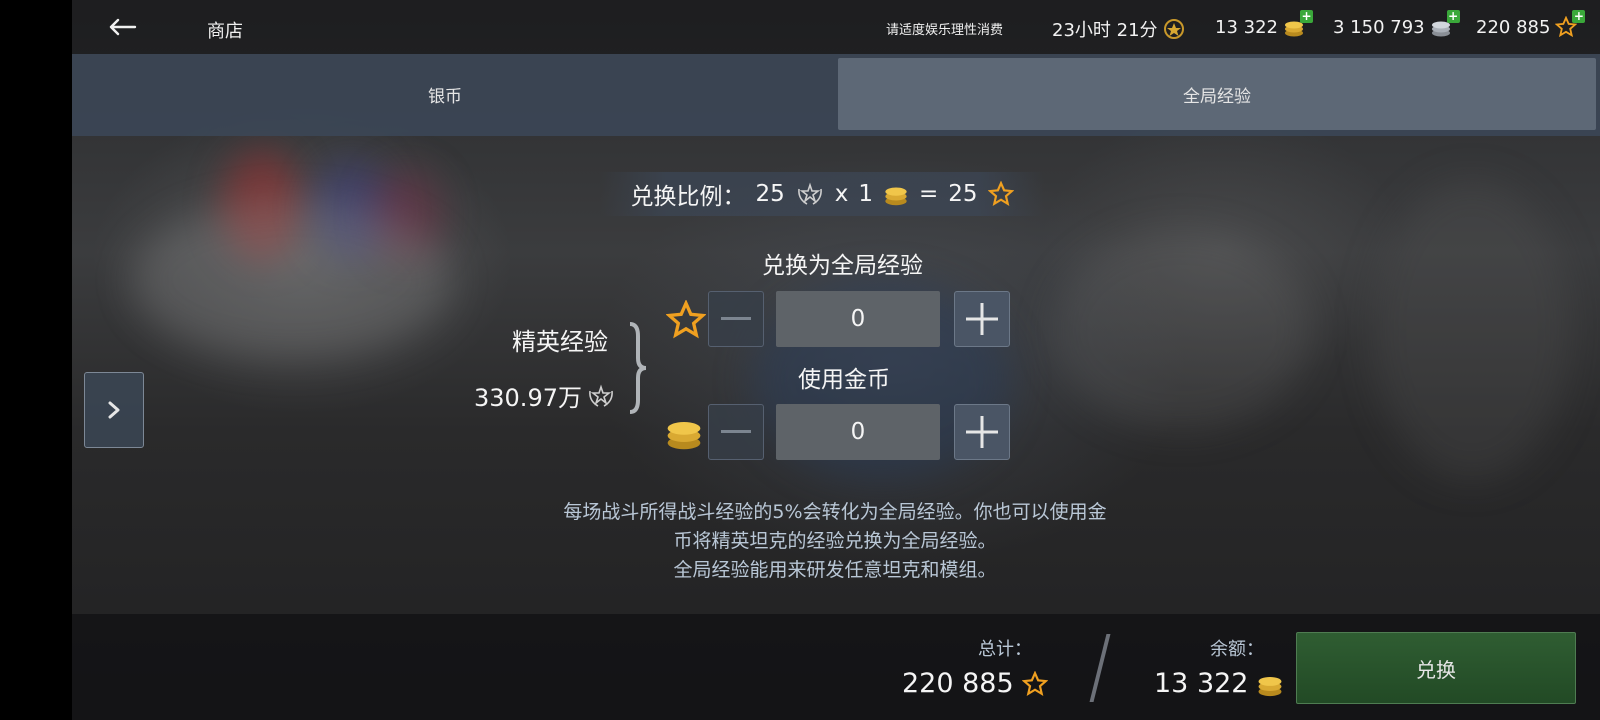  I want to click on exchange-button: 兑换, so click(1436, 668).